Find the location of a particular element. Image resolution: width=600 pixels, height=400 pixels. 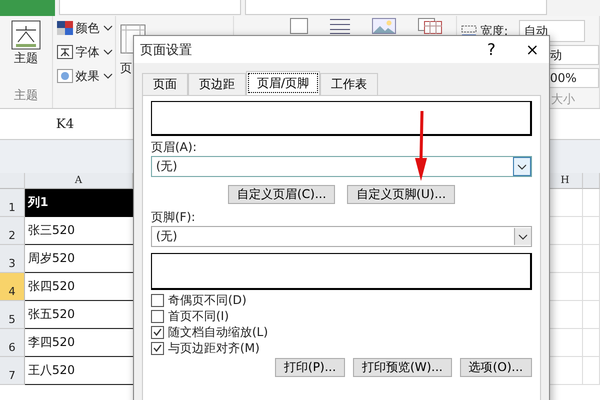

theme-button: 主题 is located at coordinates (25, 41).